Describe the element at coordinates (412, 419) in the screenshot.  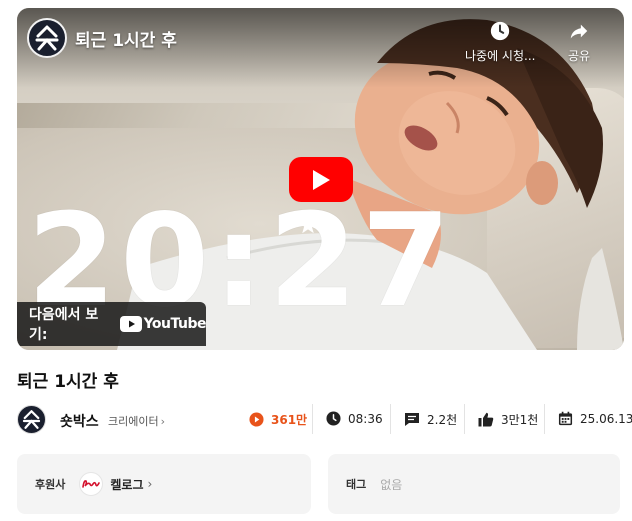
I see `comment-icon` at that location.